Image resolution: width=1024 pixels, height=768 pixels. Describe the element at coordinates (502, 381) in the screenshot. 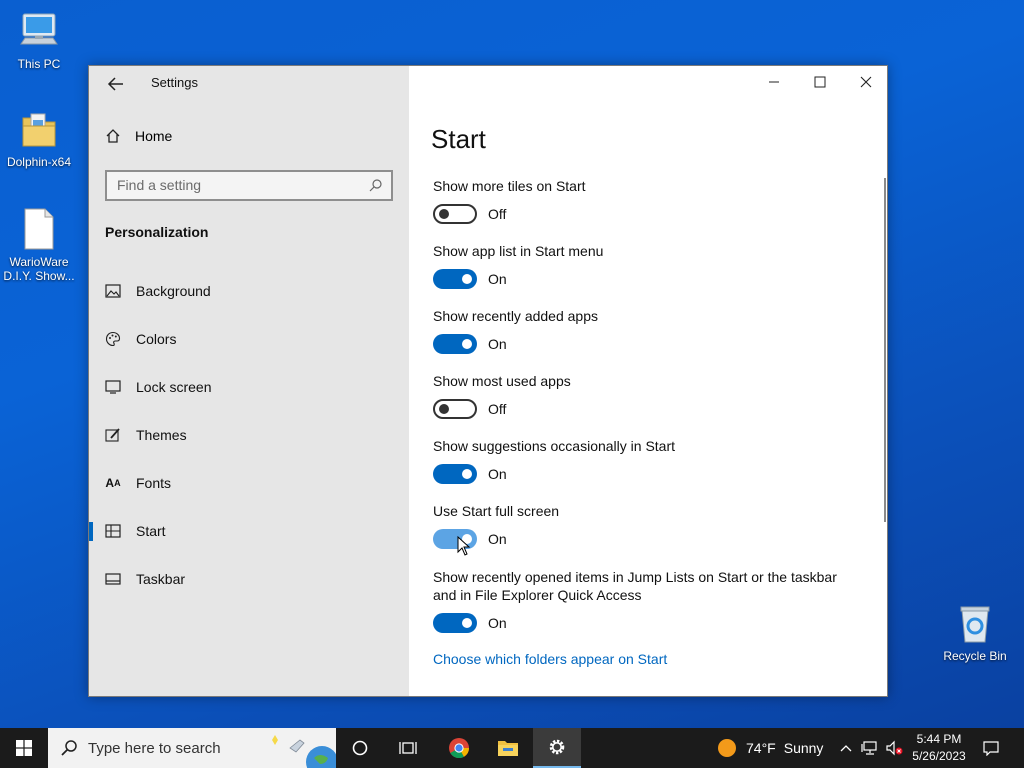

I see `setting-label: Show most used apps` at that location.